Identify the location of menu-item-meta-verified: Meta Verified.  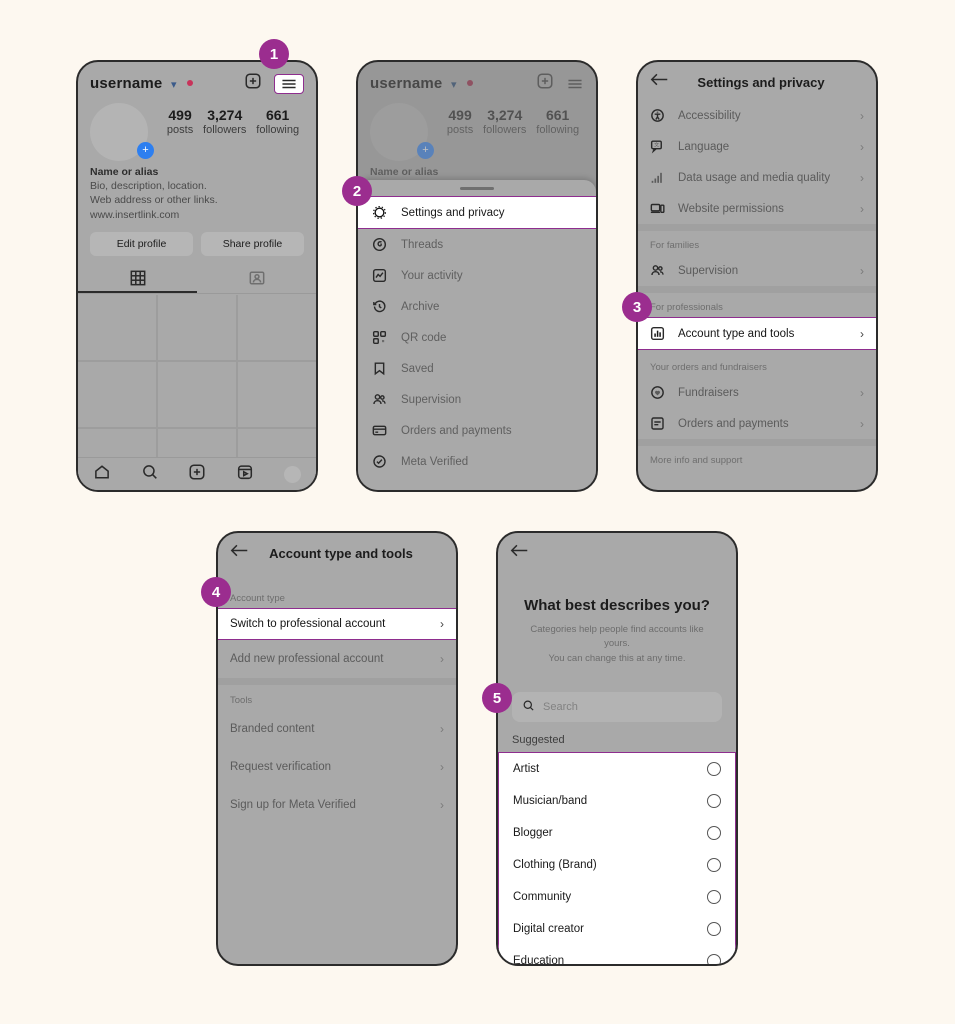
(477, 461).